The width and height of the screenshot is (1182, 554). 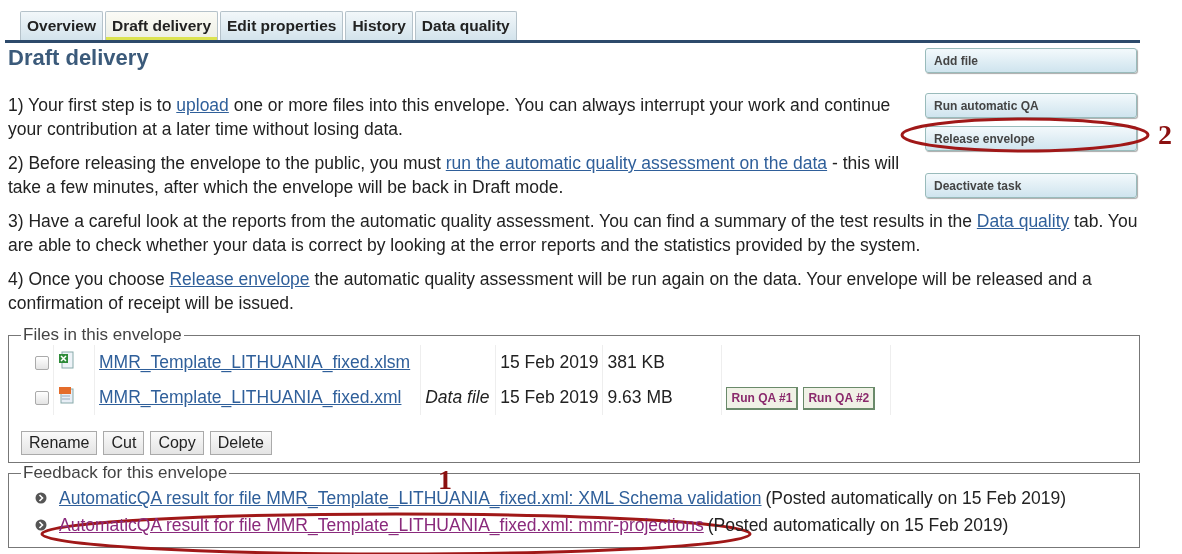 What do you see at coordinates (102, 335) in the screenshot?
I see `panel-legend: Files in this envelope` at bounding box center [102, 335].